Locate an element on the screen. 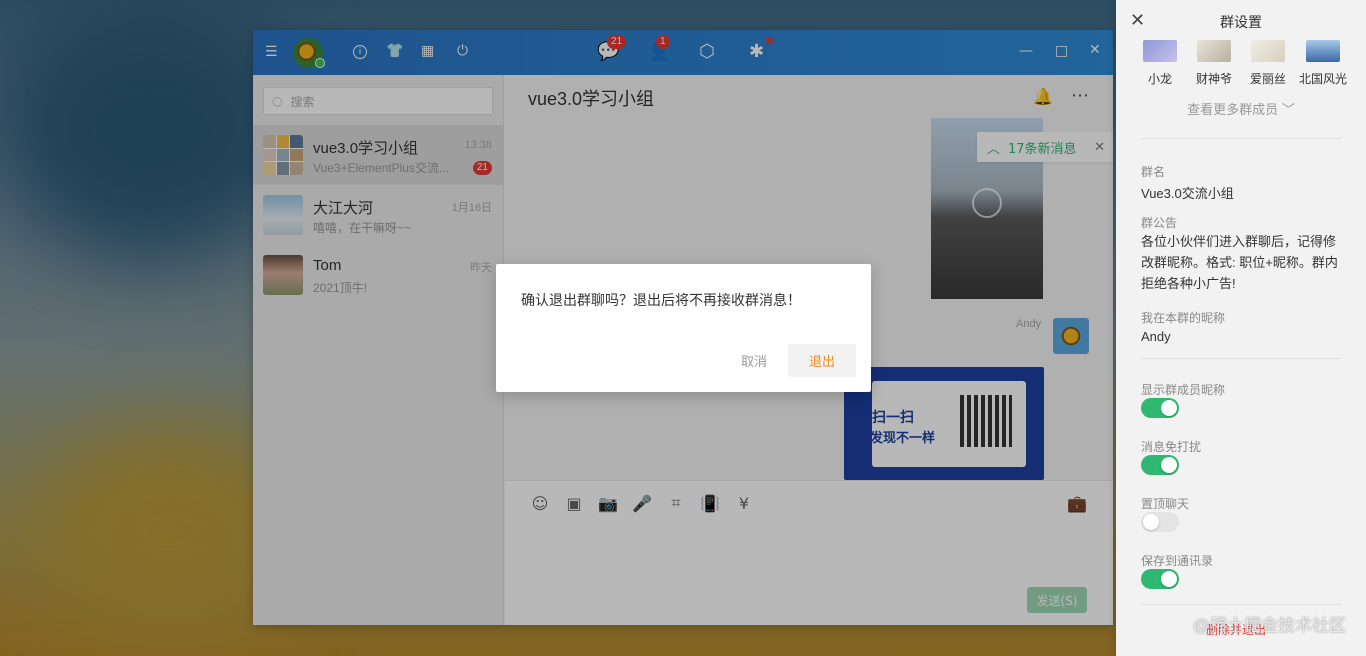 The width and height of the screenshot is (1366, 656). setting-label: 置顶聊天 is located at coordinates (1165, 504).